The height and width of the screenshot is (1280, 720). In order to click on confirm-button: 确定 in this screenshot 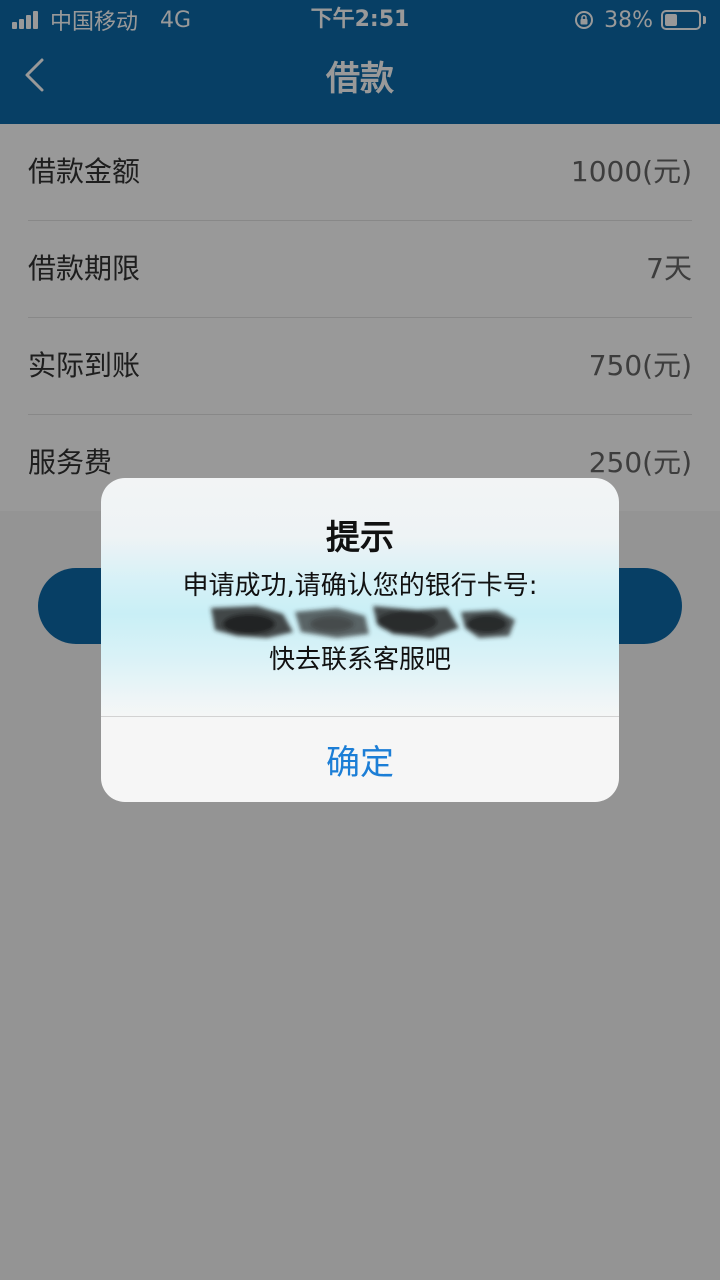, I will do `click(360, 759)`.